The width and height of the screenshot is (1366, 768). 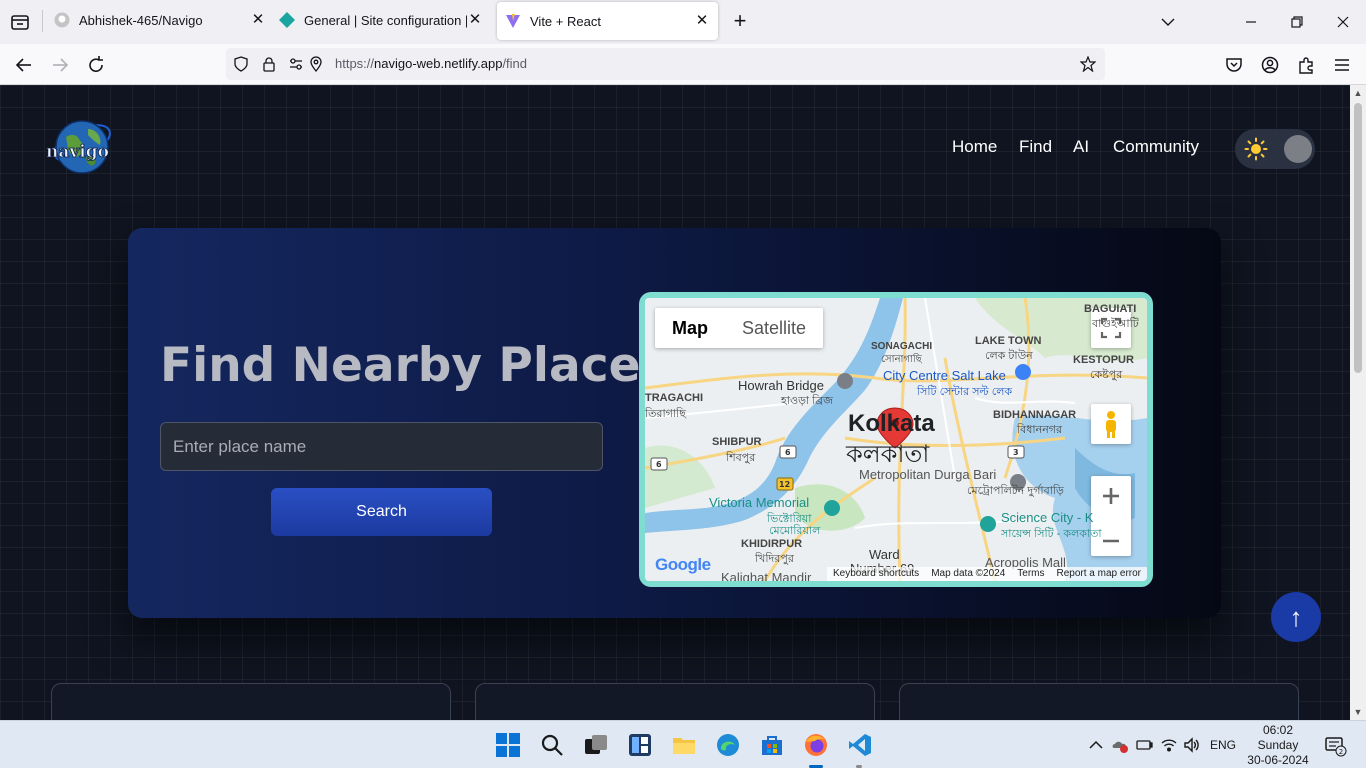 What do you see at coordinates (965, 392) in the screenshot?
I see `map-label: সিটি সেন্টার সল্ট লেক` at bounding box center [965, 392].